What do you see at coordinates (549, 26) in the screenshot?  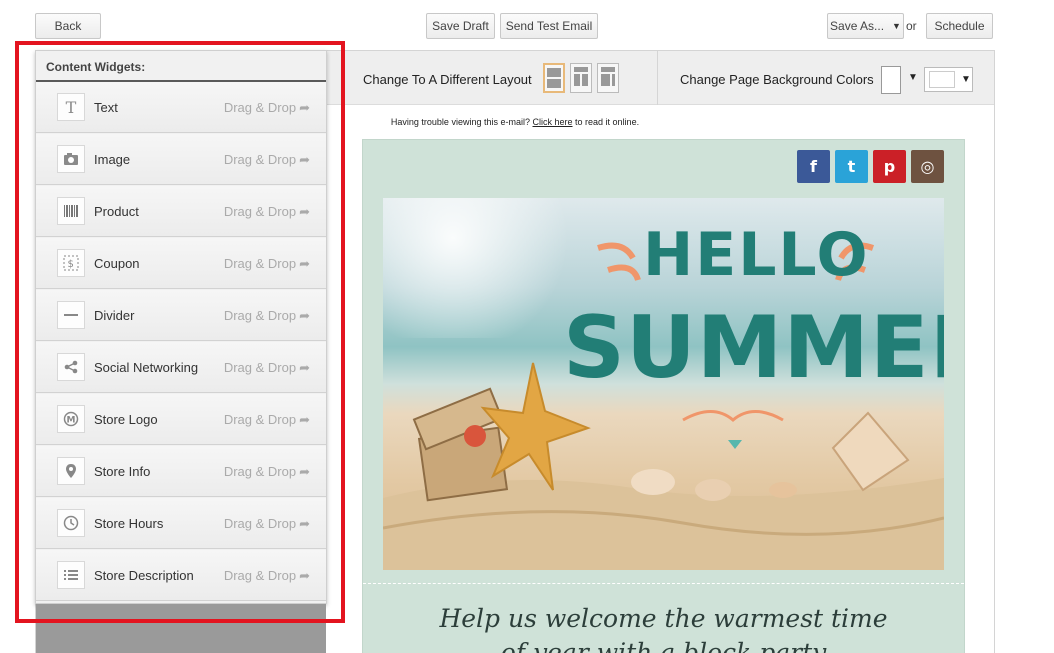 I see `send-test-email-button: Send Test Email` at bounding box center [549, 26].